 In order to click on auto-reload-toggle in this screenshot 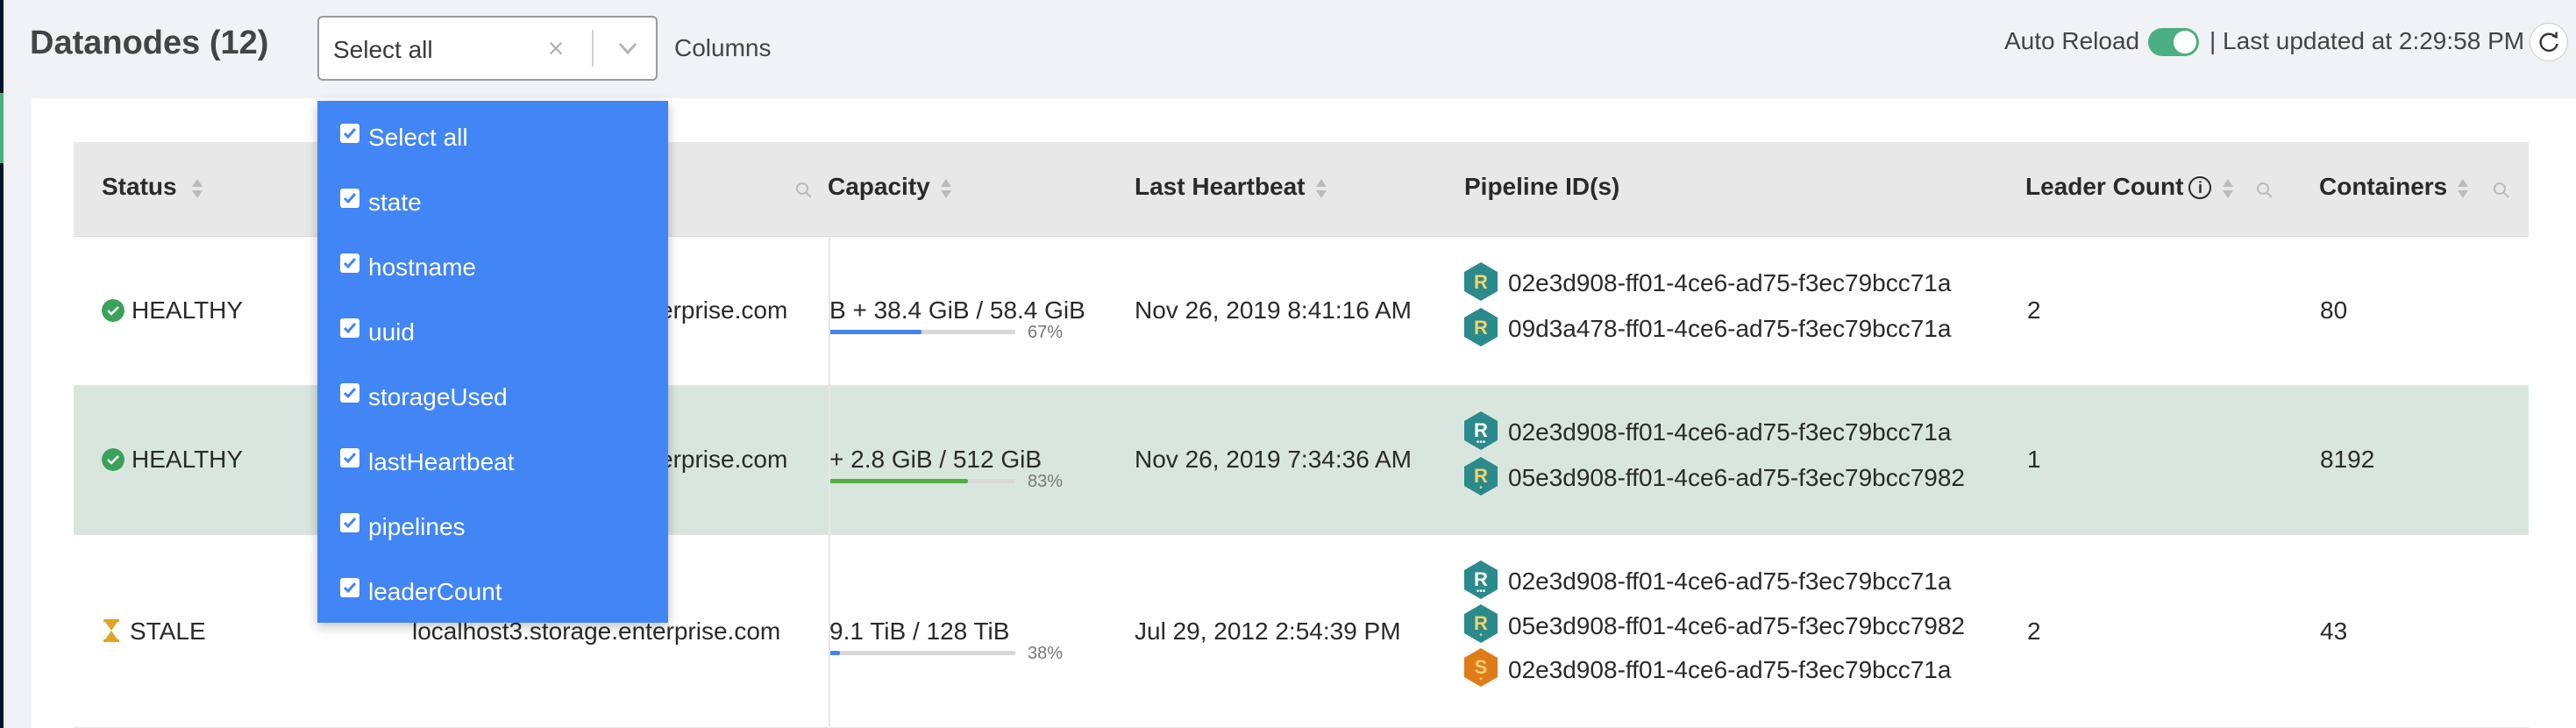, I will do `click(2173, 42)`.